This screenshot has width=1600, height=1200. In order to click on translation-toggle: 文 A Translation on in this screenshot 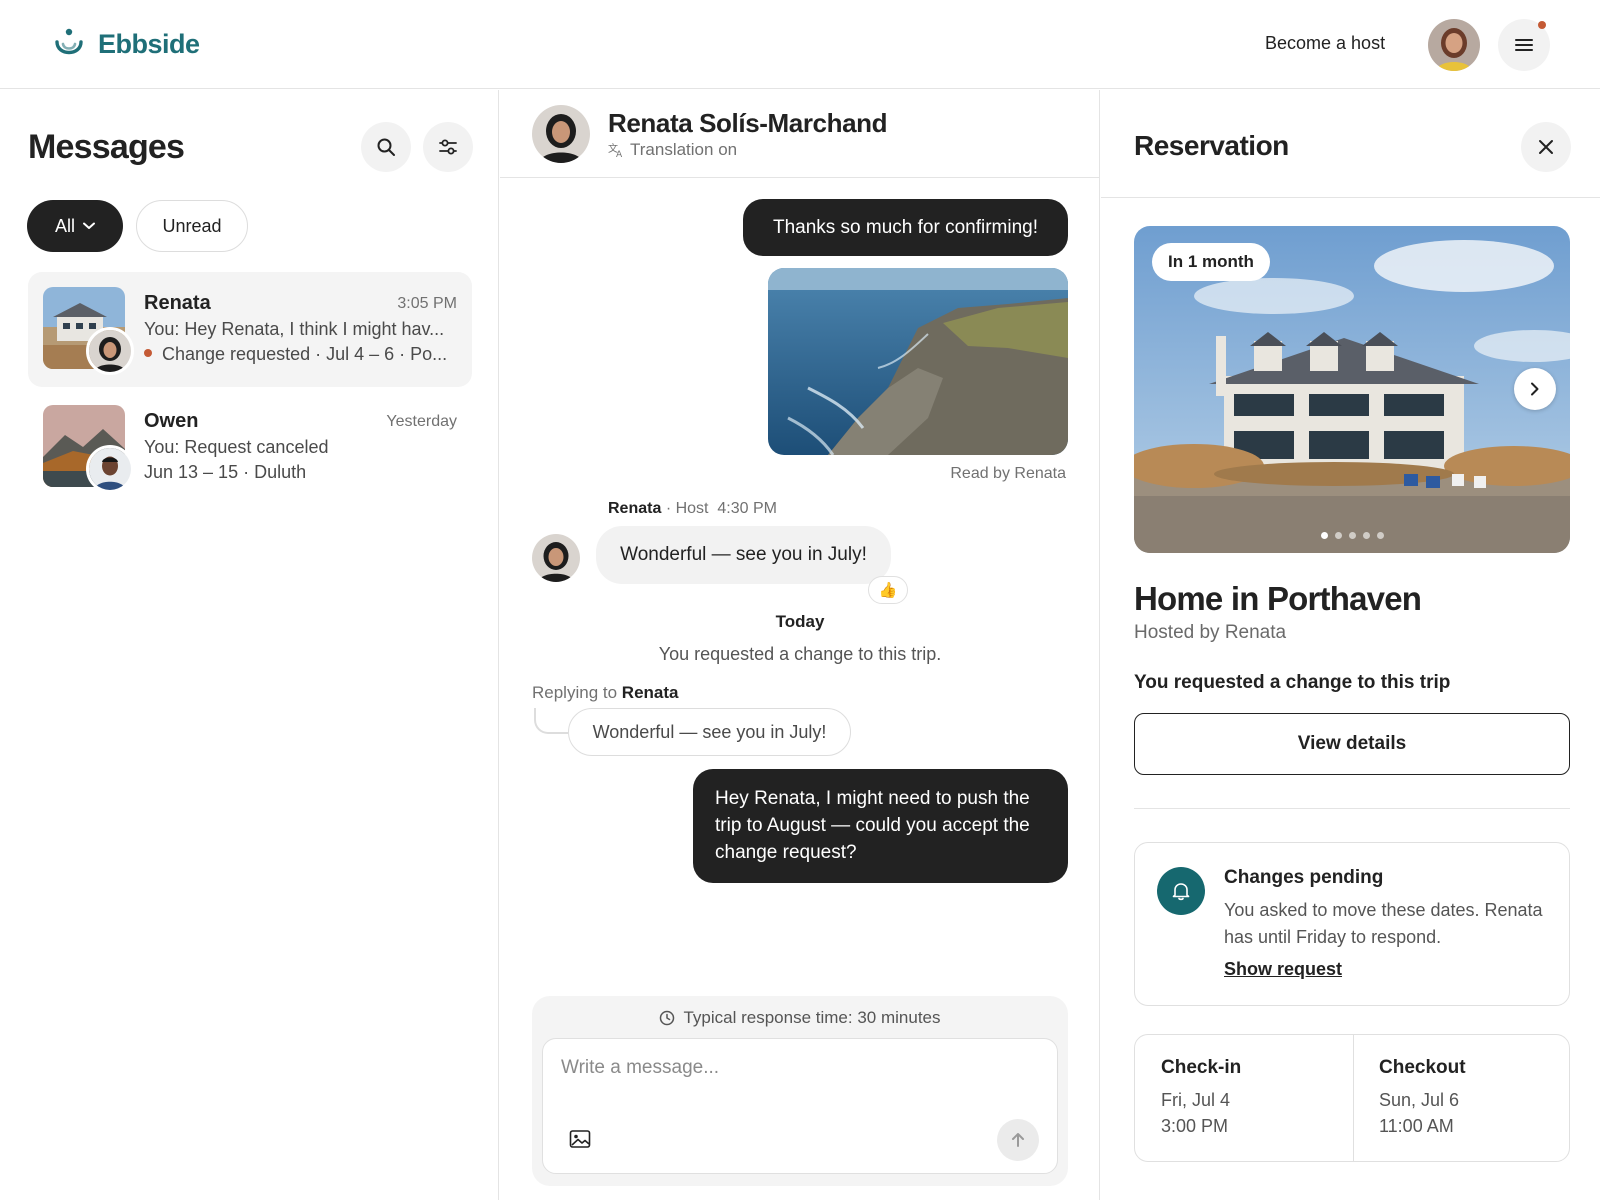, I will do `click(672, 150)`.